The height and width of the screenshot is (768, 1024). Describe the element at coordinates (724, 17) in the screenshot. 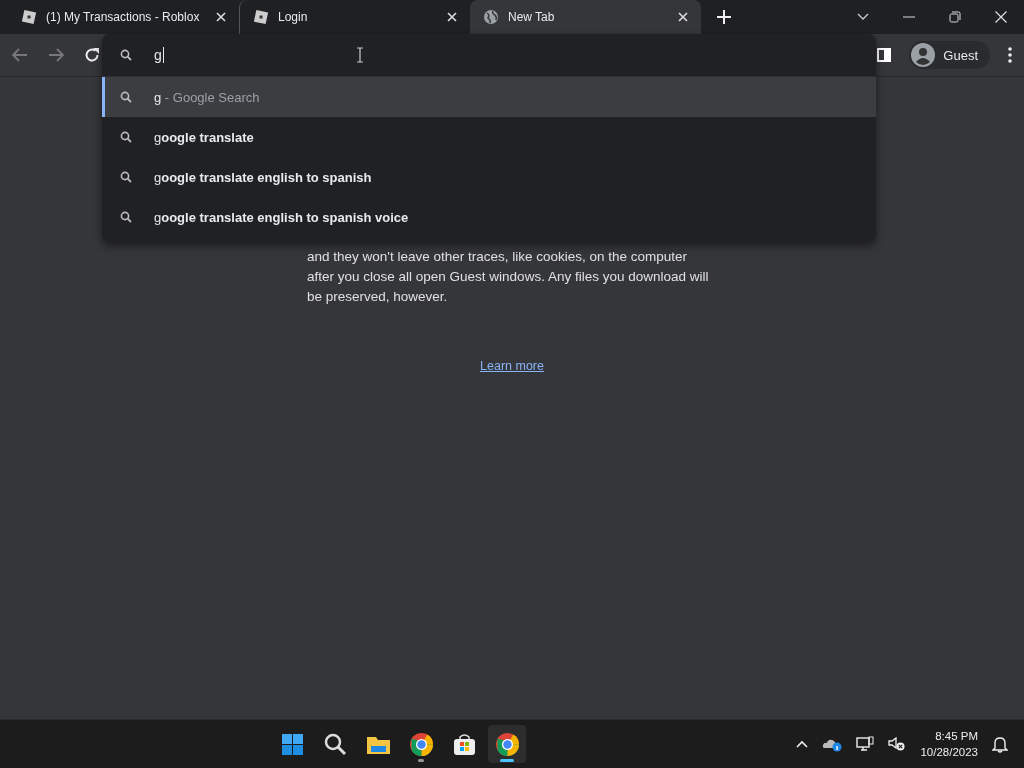

I see `new-tab-icon` at that location.